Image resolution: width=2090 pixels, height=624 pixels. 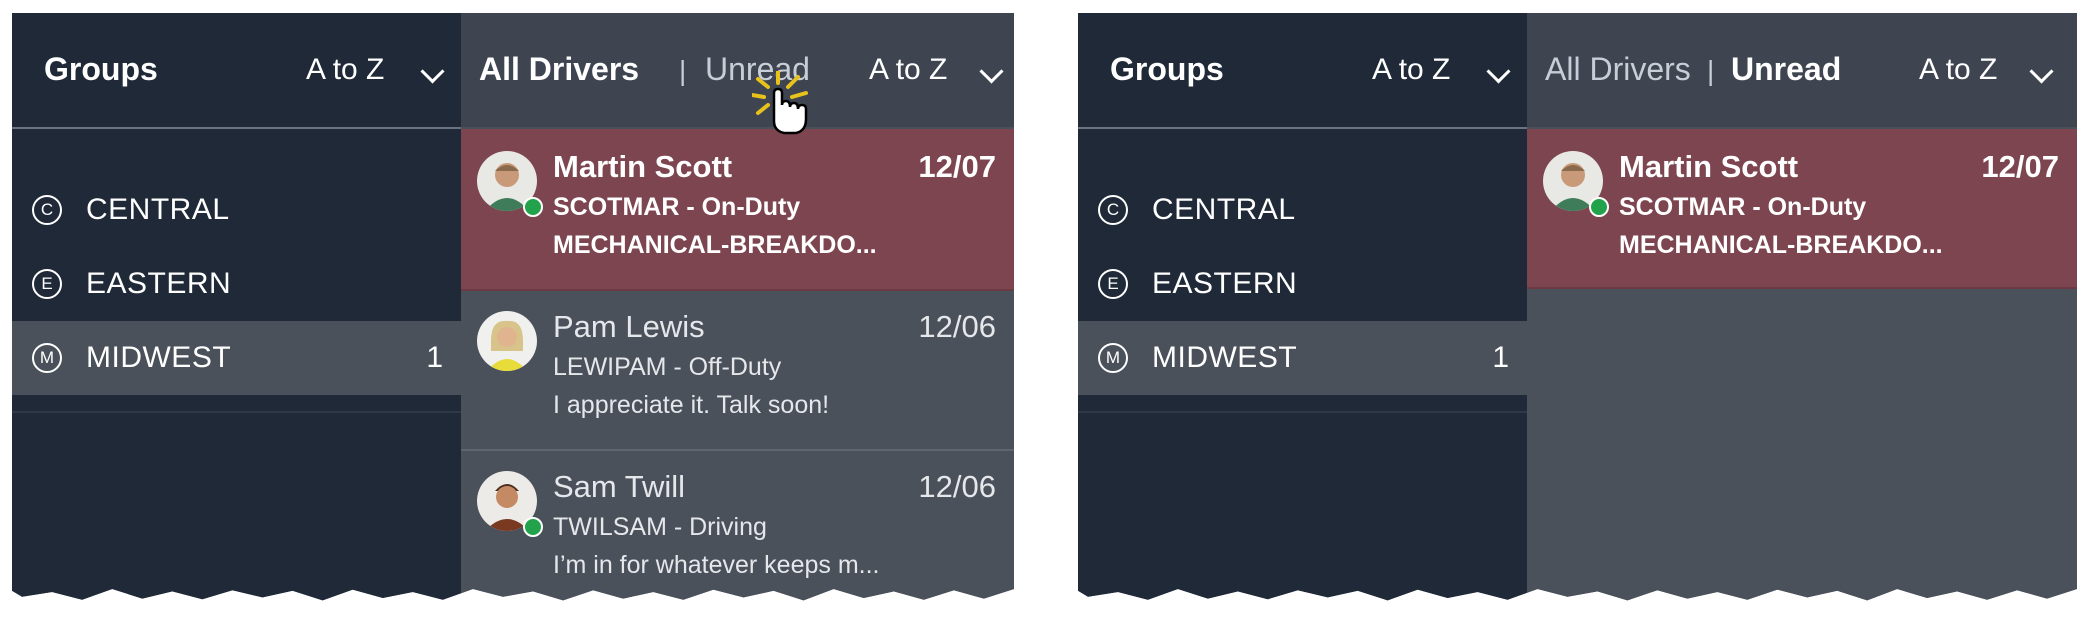 What do you see at coordinates (667, 367) in the screenshot?
I see `driver-status: LEWIPAM - Off-Duty` at bounding box center [667, 367].